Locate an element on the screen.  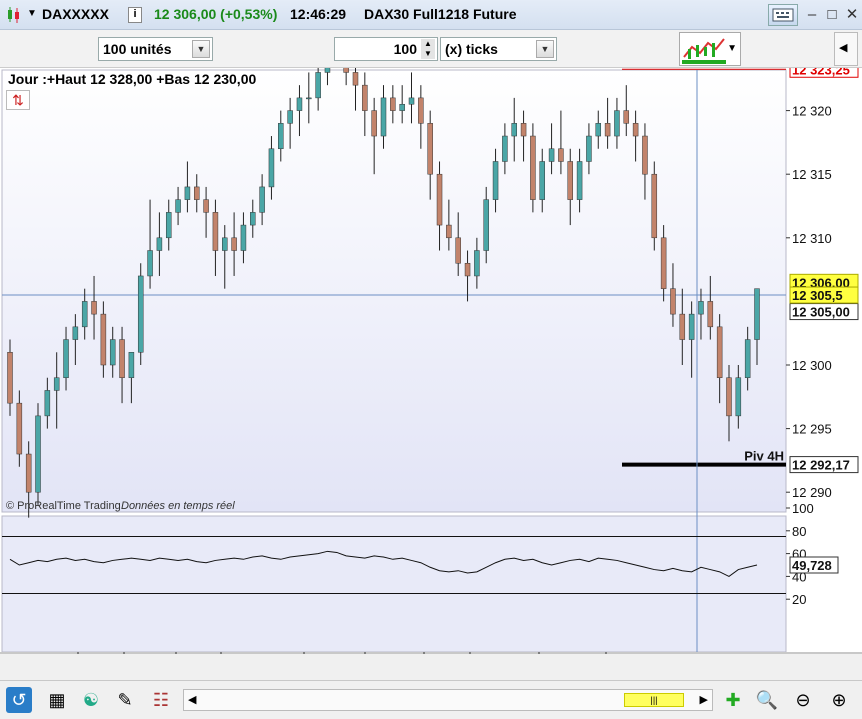
y-tick-label: 12 295 is located at coordinates (812, 429).